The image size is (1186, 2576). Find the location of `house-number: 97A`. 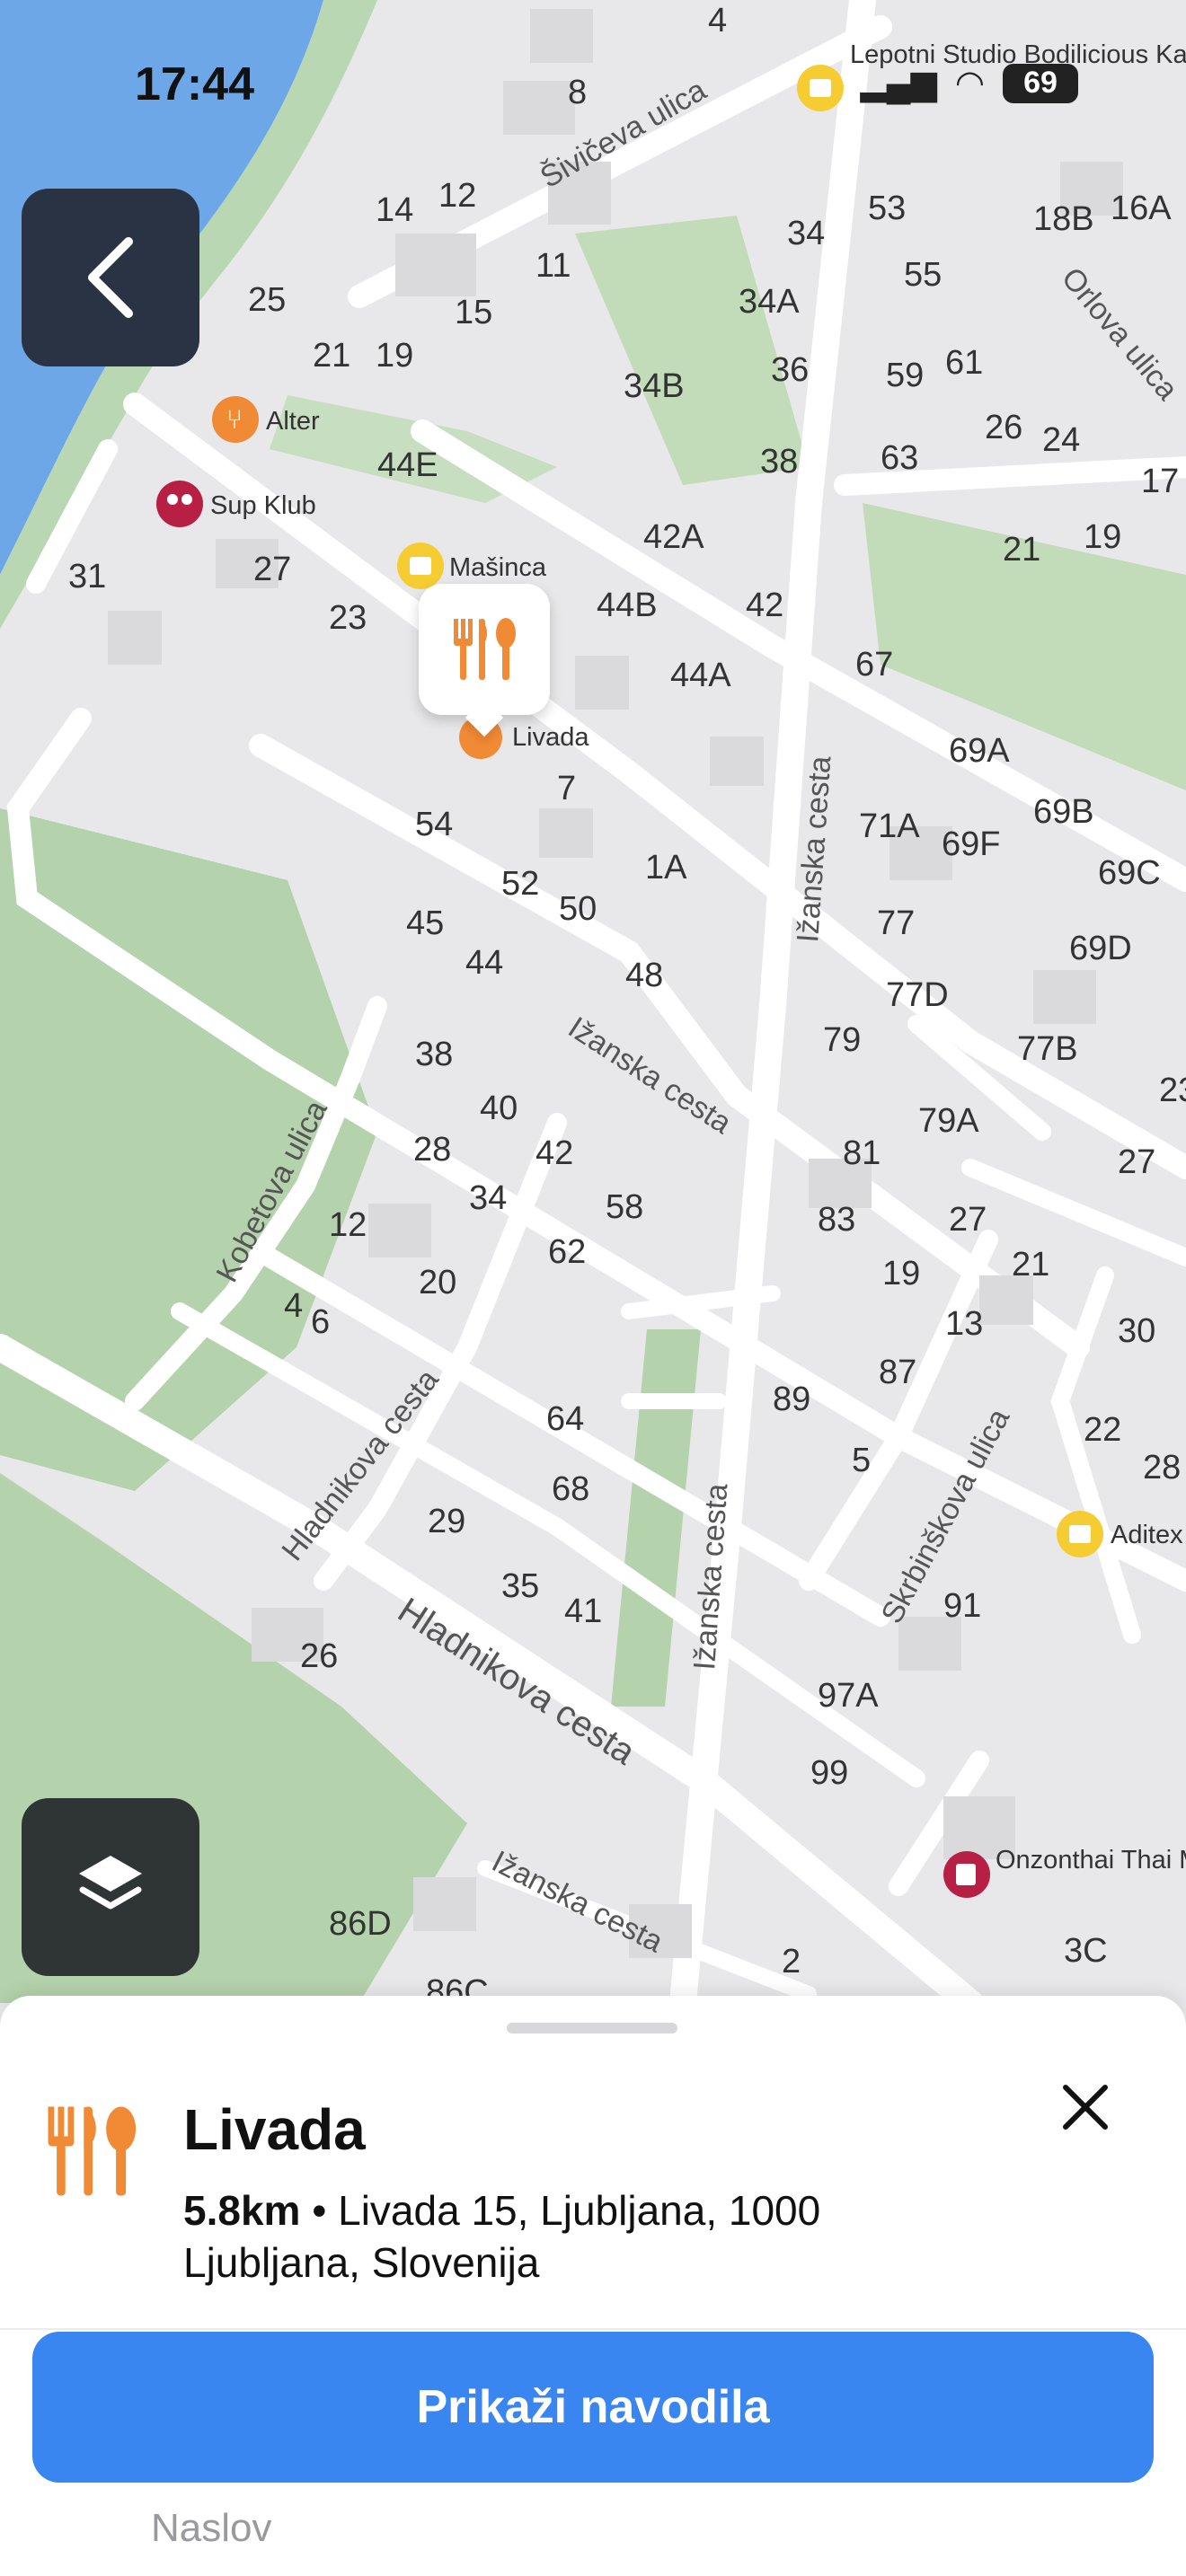

house-number: 97A is located at coordinates (848, 1696).